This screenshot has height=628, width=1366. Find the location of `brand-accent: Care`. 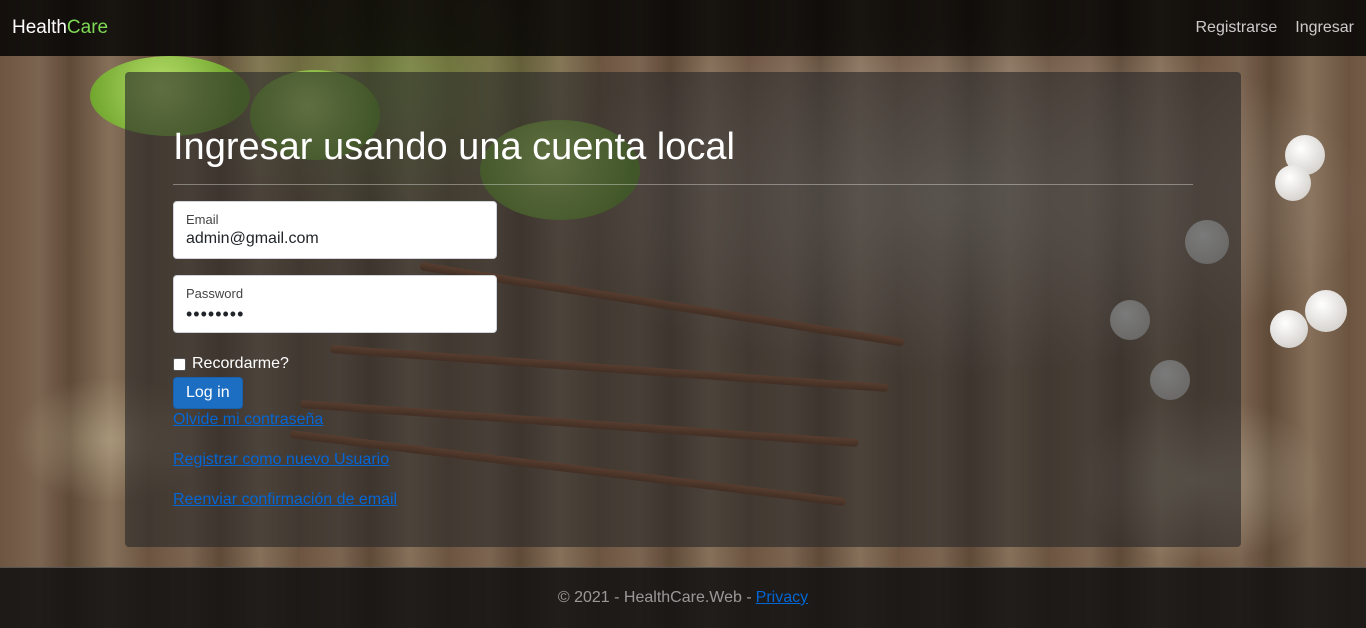

brand-accent: Care is located at coordinates (87, 27).